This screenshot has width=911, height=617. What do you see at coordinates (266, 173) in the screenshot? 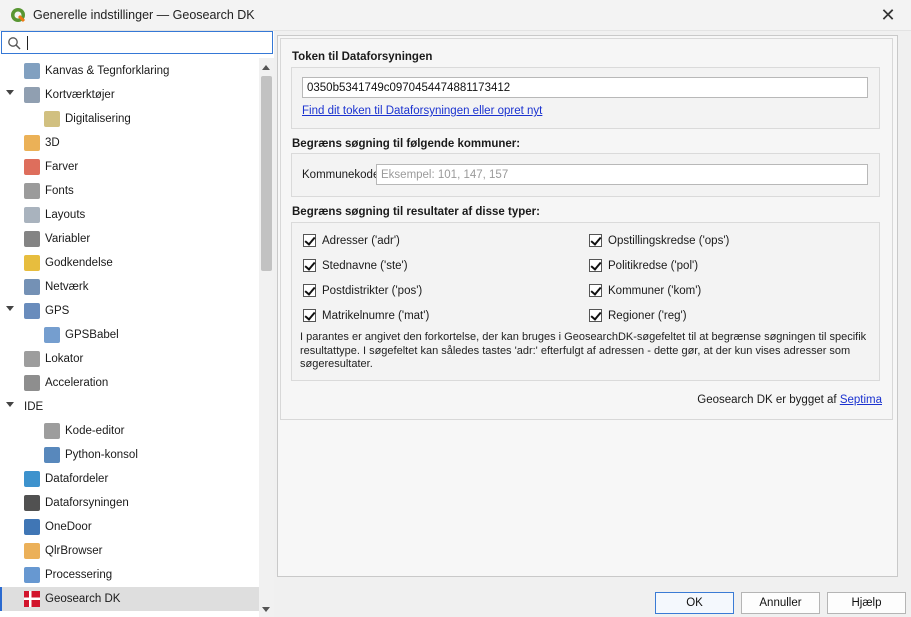
I see `scrollbar-thumb` at bounding box center [266, 173].